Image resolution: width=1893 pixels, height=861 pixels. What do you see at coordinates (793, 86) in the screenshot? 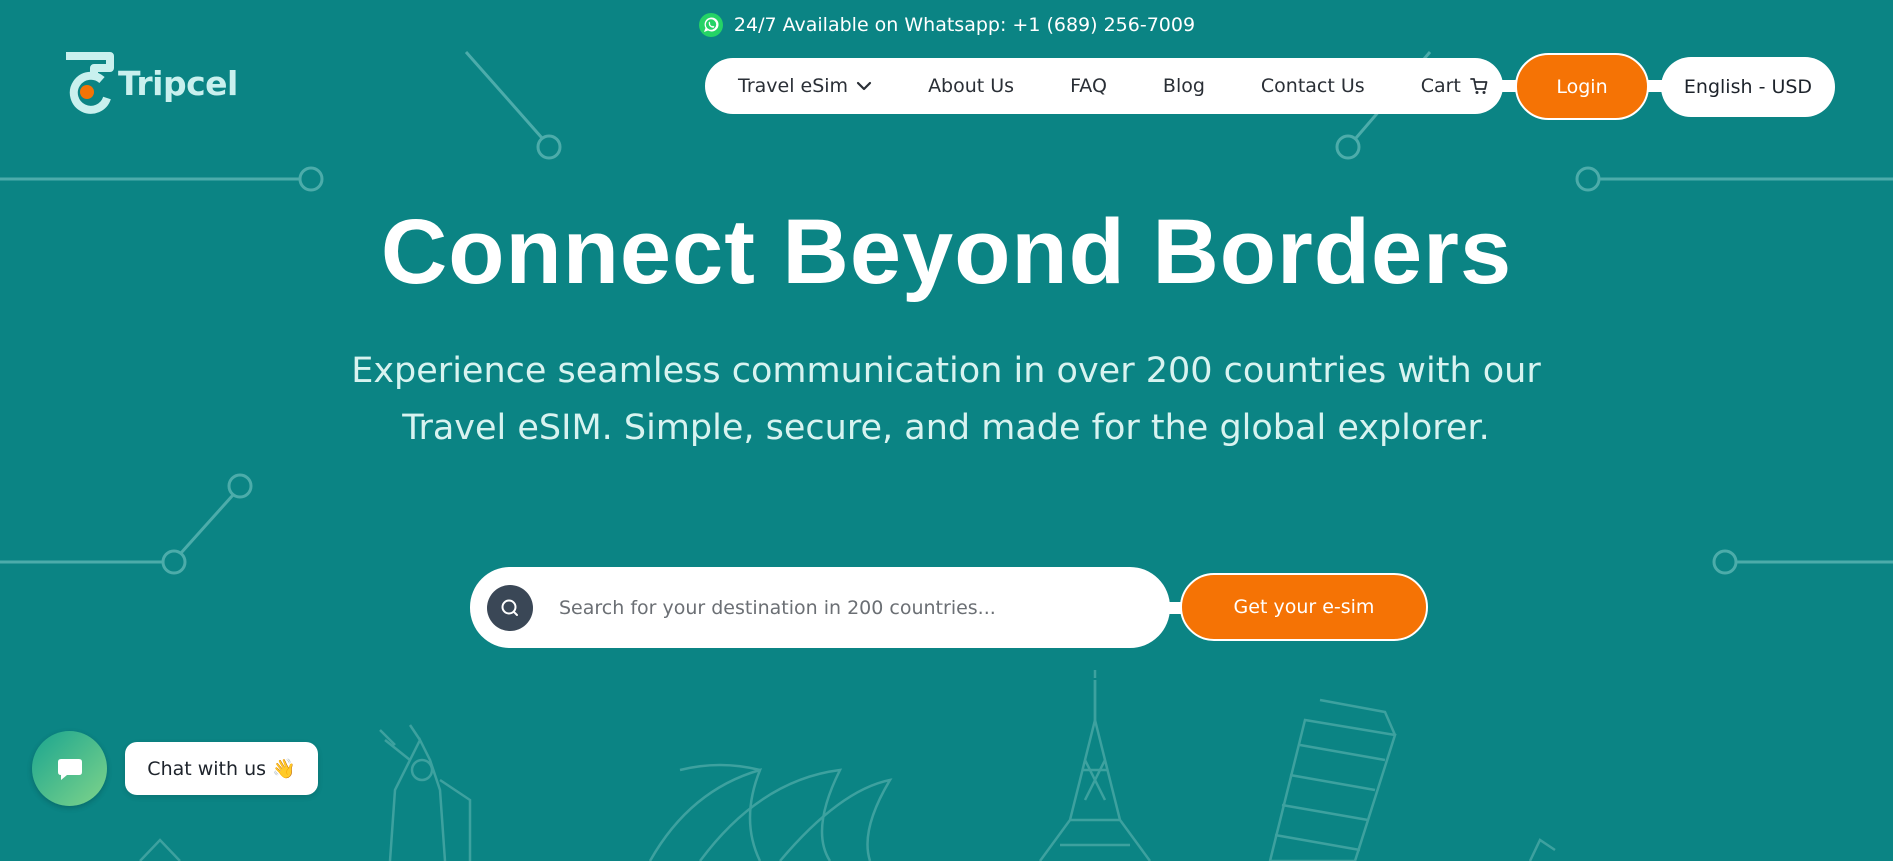
I see `nav-item-label: Travel eSim` at bounding box center [793, 86].